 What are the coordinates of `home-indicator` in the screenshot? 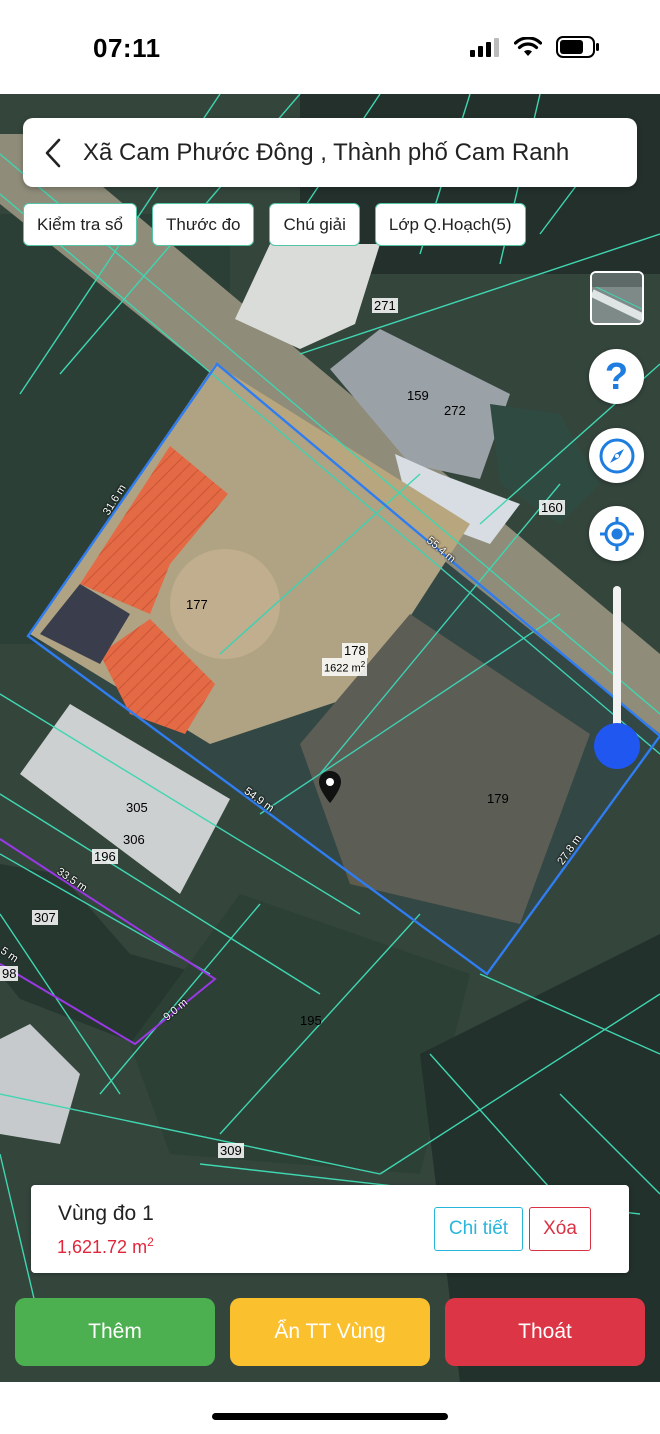 It's located at (330, 1416).